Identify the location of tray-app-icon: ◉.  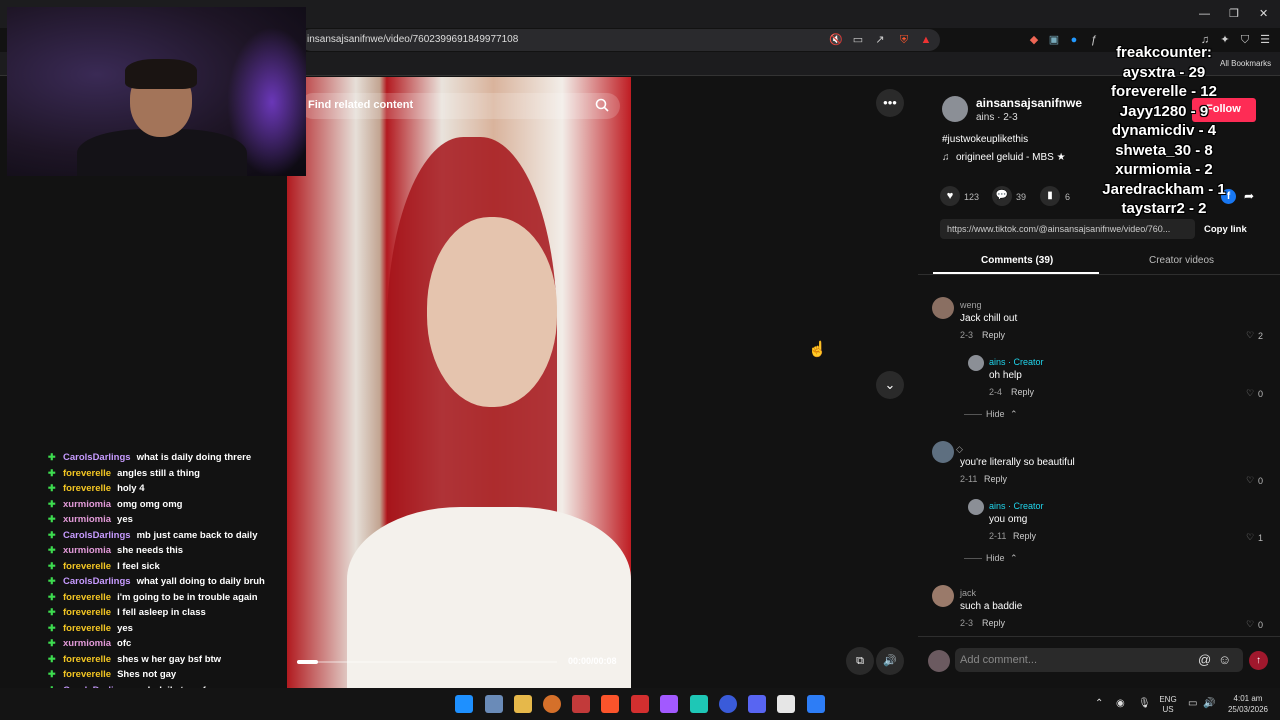
(1120, 703).